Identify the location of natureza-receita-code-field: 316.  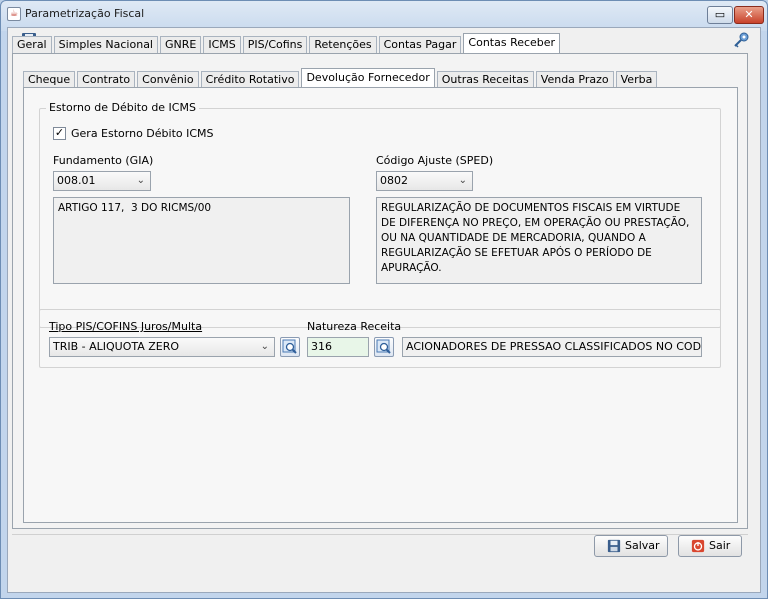
(338, 347).